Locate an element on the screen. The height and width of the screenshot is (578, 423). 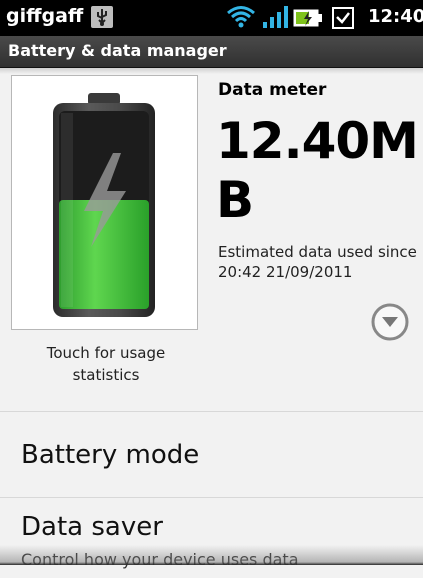
title-bar: Battery & data manager is located at coordinates (211, 52).